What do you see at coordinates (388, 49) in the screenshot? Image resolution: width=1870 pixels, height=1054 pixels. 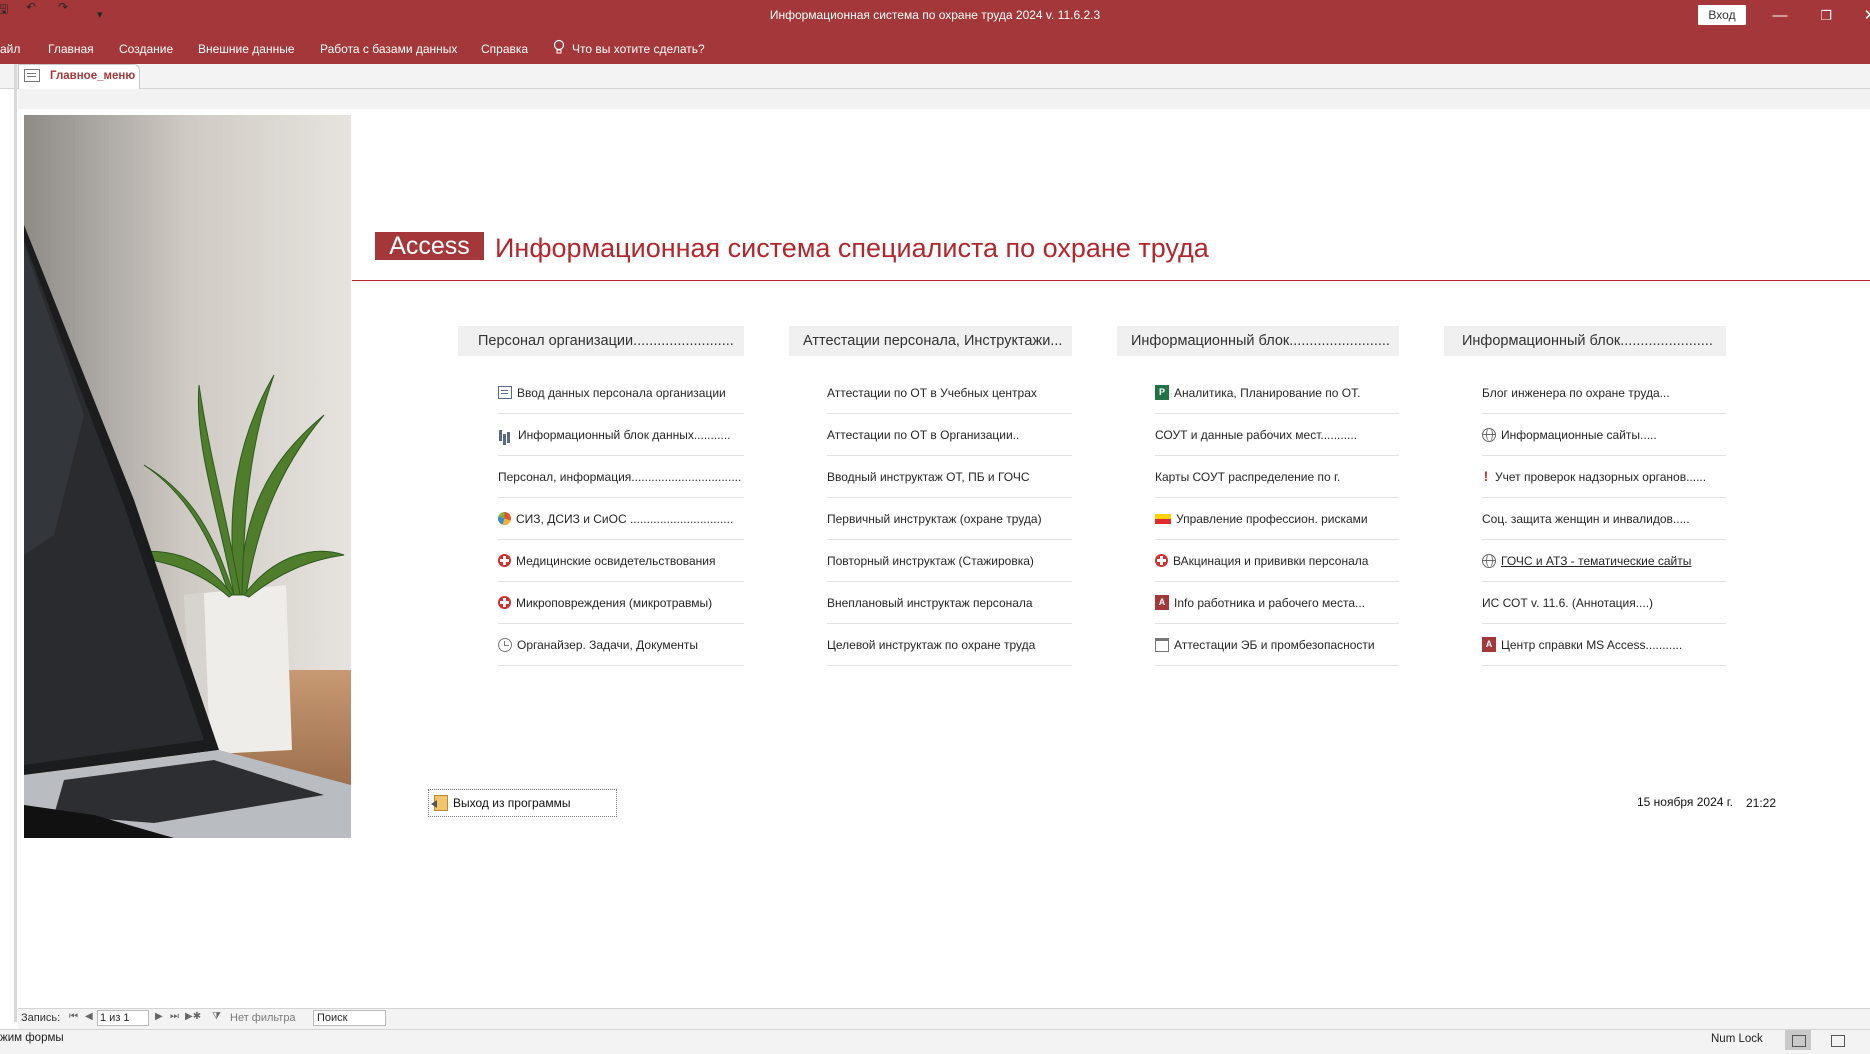 I see `tab-database-tools: Работа с базами данных` at bounding box center [388, 49].